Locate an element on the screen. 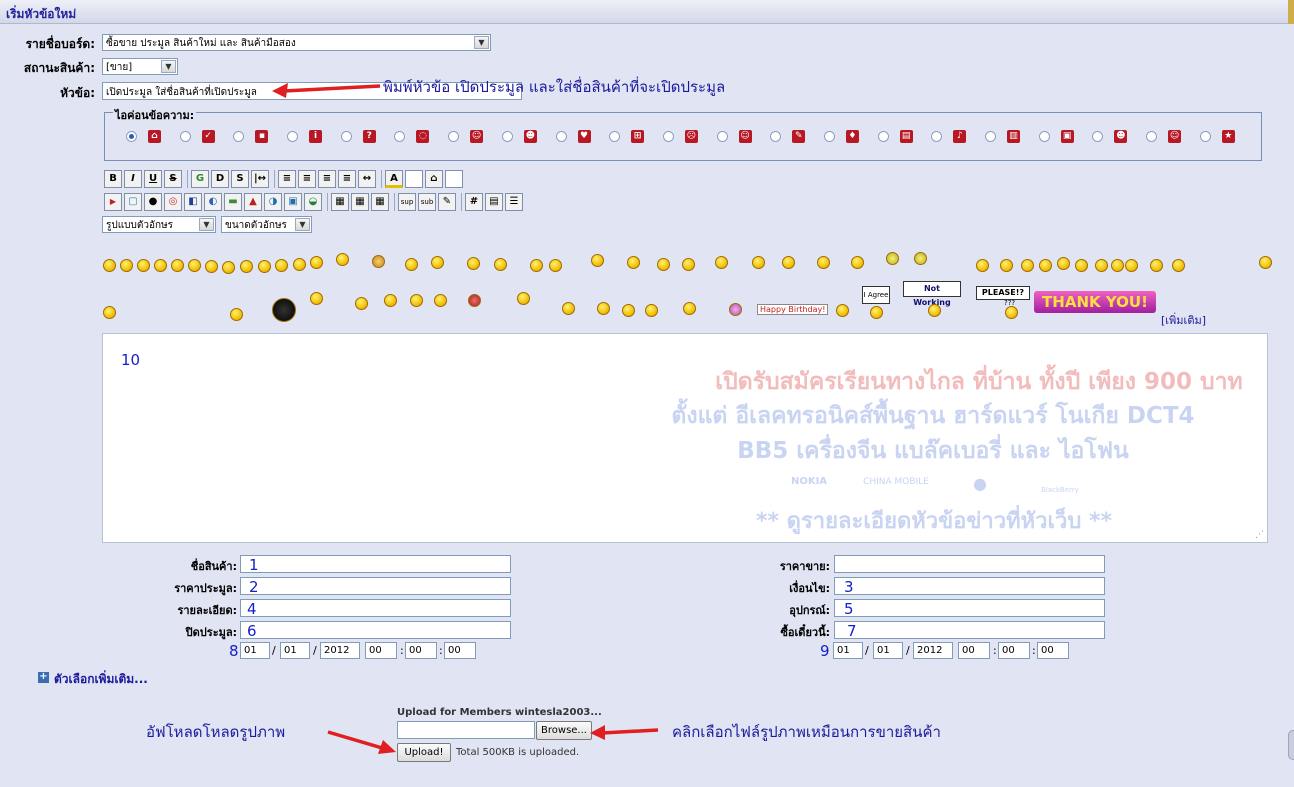 This screenshot has width=1294, height=787. cool-smiley-icon is located at coordinates (758, 262).